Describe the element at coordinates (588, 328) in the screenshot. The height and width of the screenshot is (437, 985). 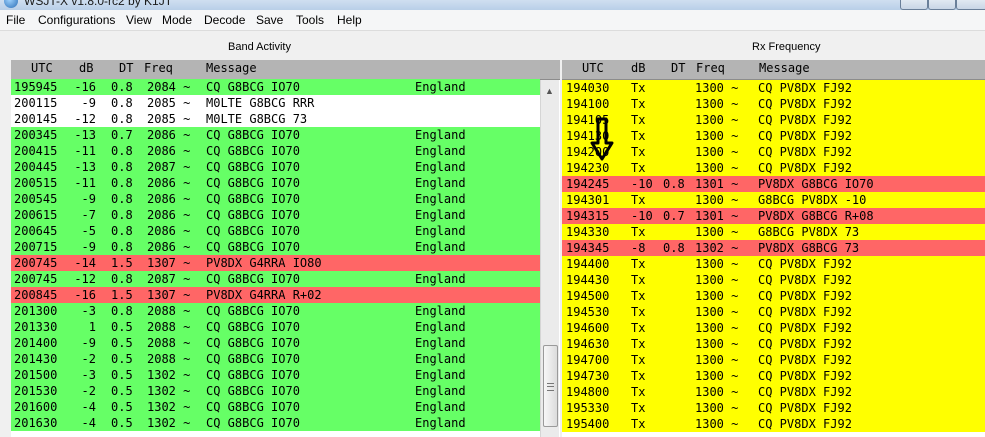
I see `cell-utc: 194600` at that location.